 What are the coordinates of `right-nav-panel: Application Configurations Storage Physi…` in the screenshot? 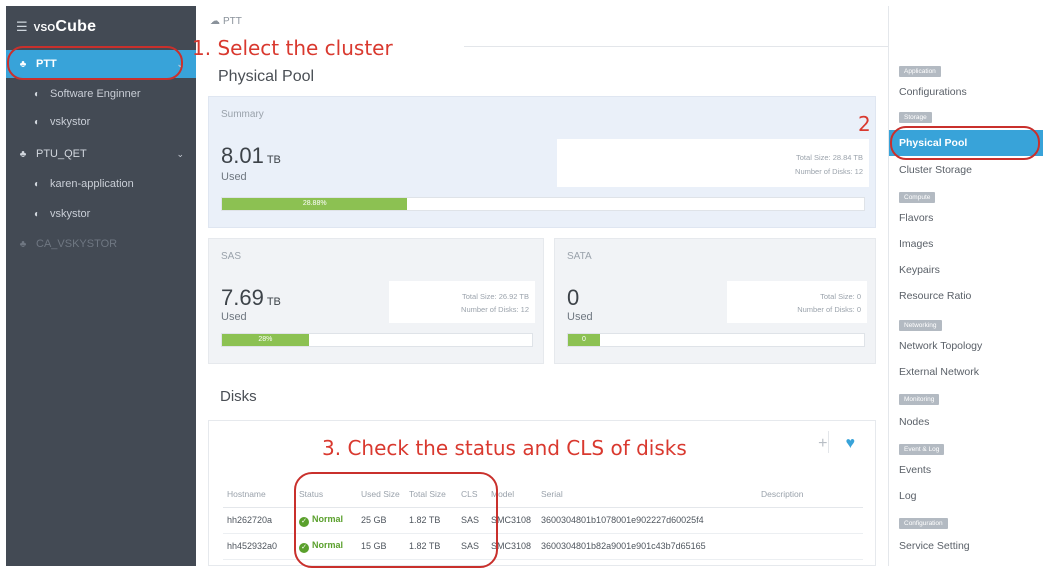 It's located at (965, 286).